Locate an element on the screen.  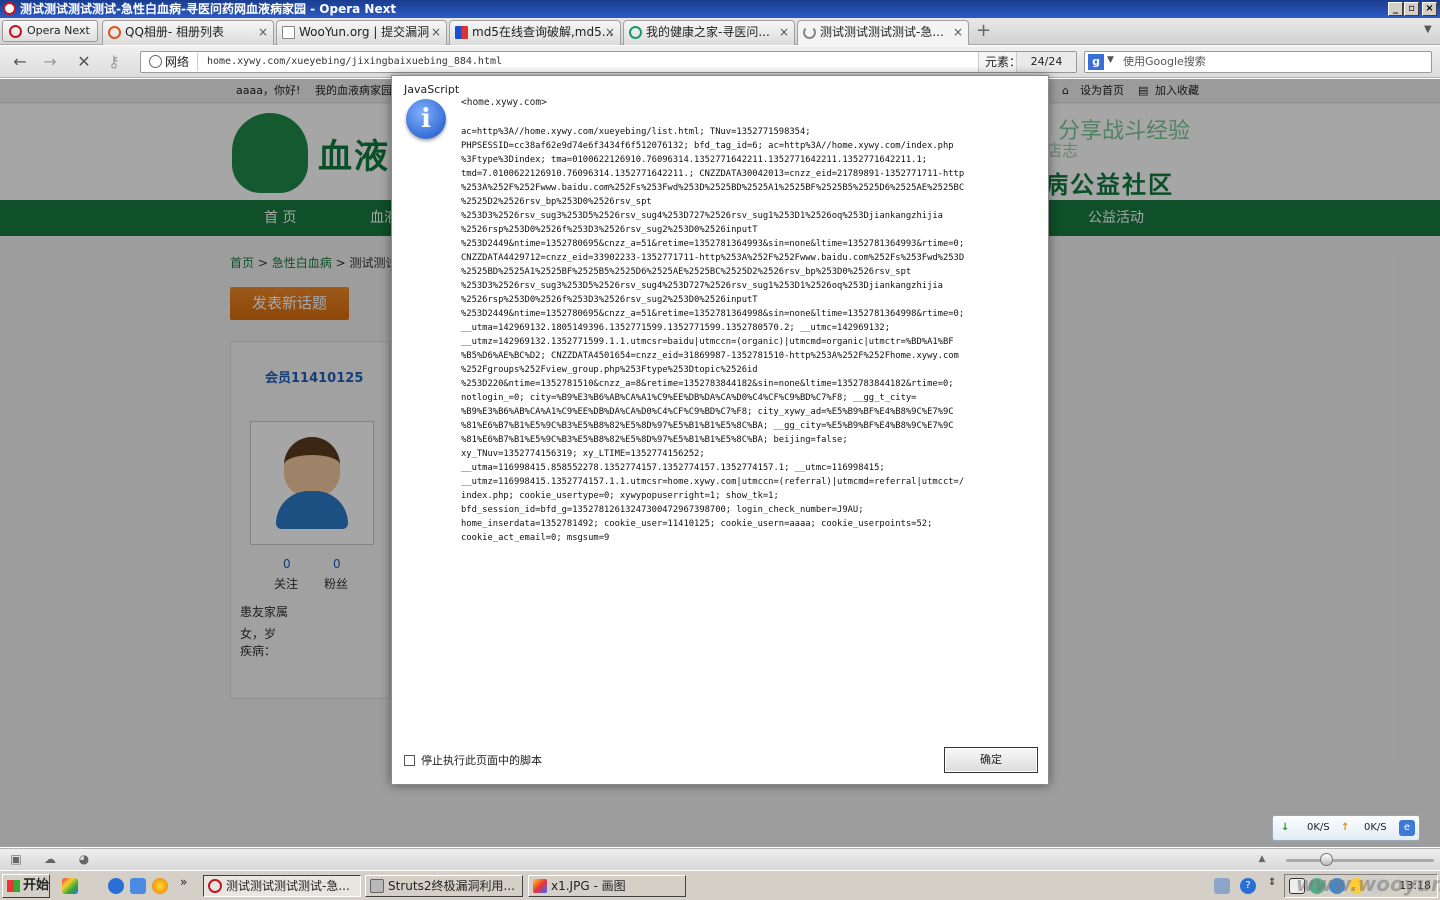
upload-arrow-icon: ↑ is located at coordinates (1345, 827).